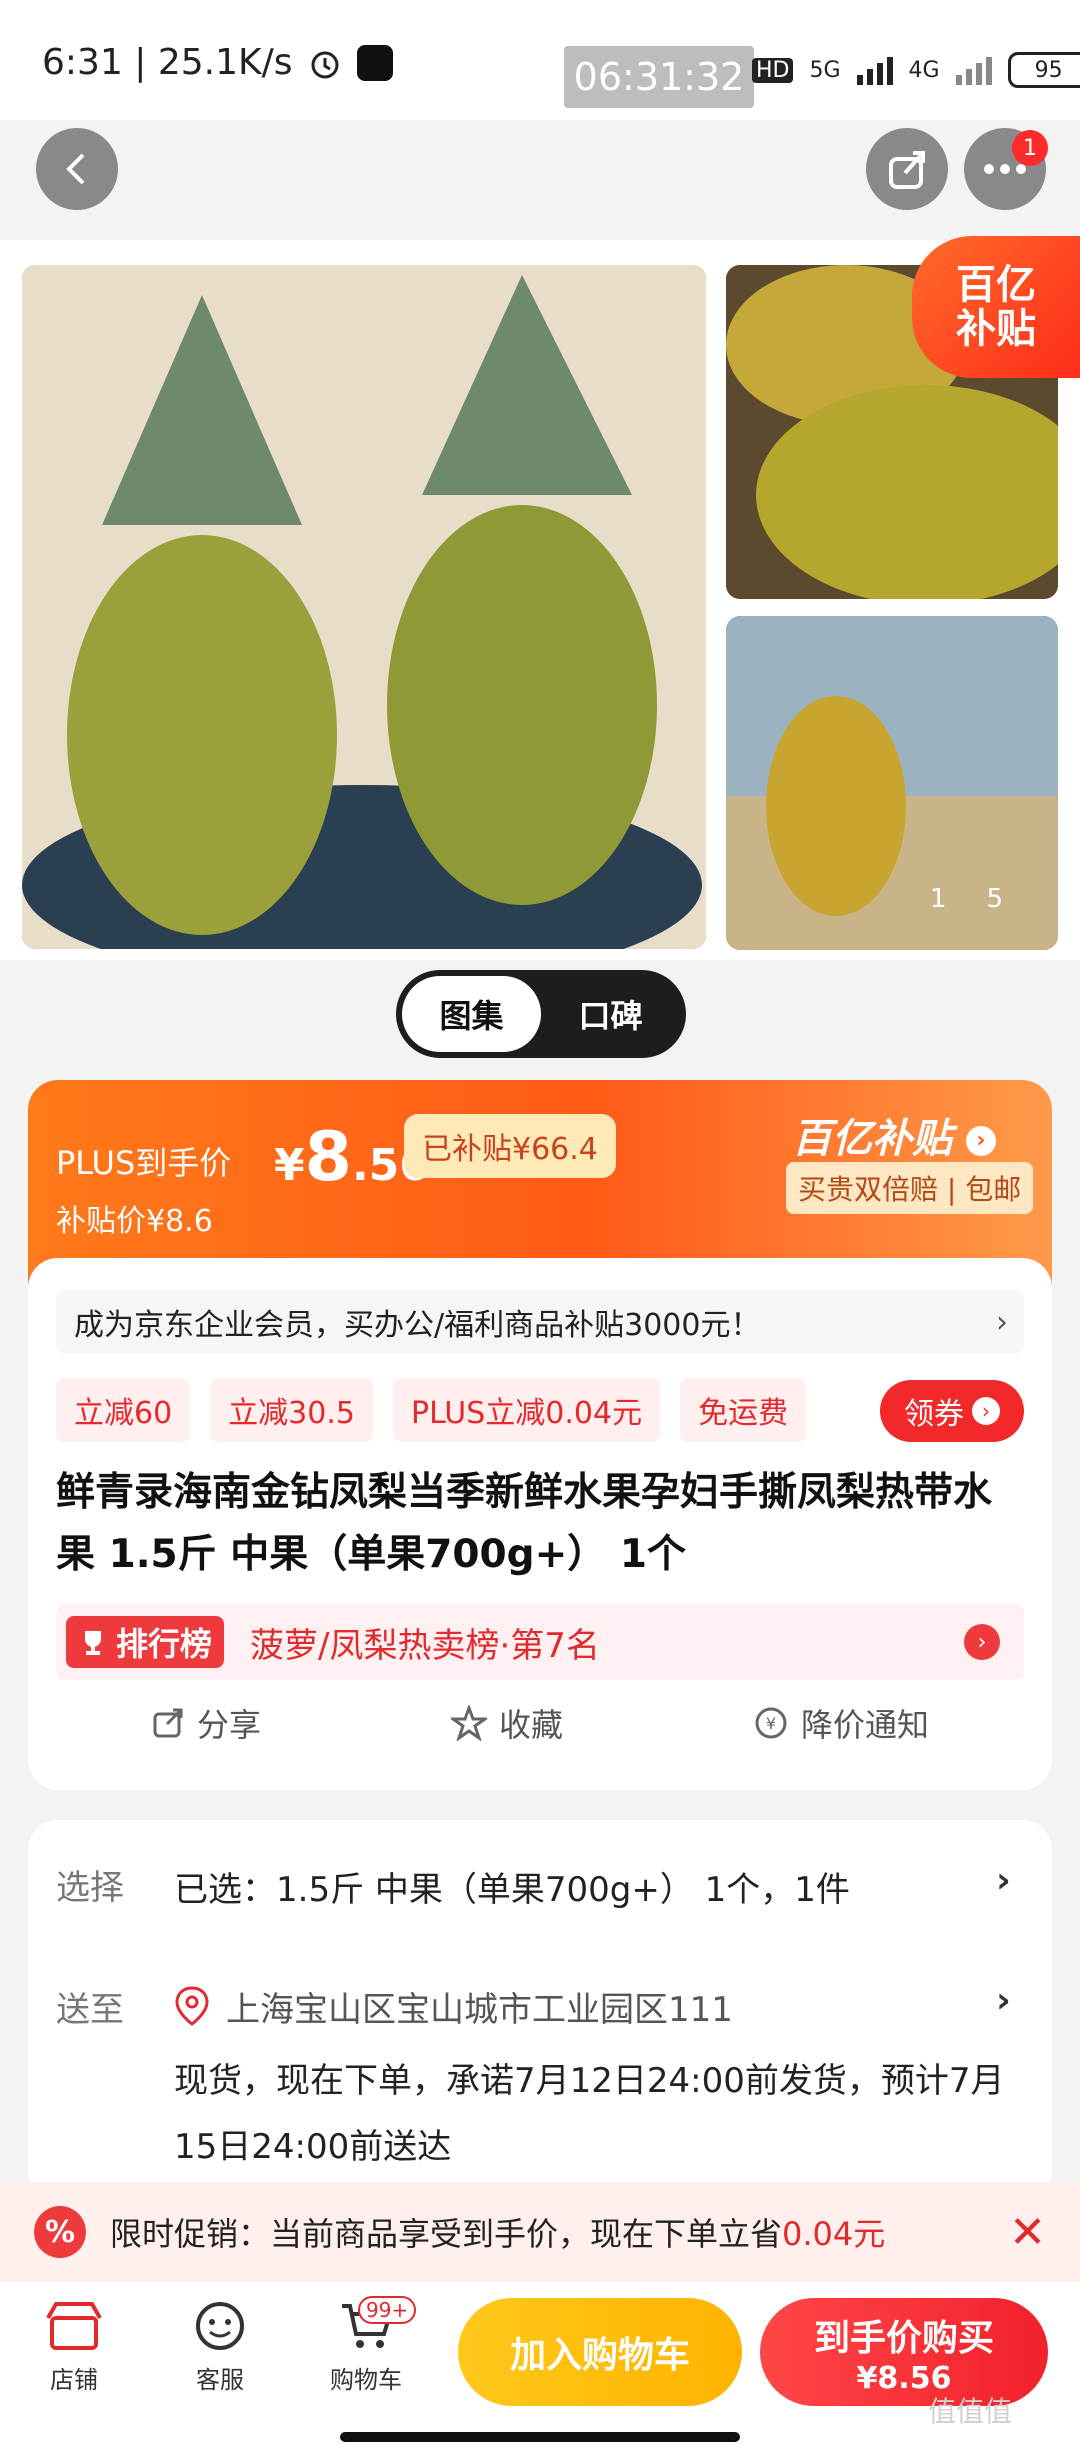 This screenshot has width=1080, height=2460. Describe the element at coordinates (1005, 169) in the screenshot. I see `more-dots-icon` at that location.